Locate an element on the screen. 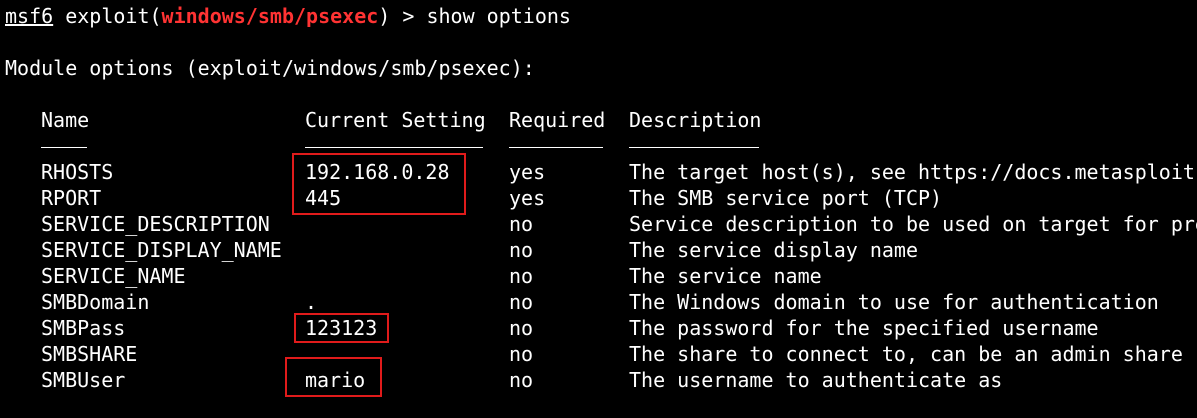 This screenshot has width=1197, height=418. prompt-exploit-close: ) > is located at coordinates (402, 16).